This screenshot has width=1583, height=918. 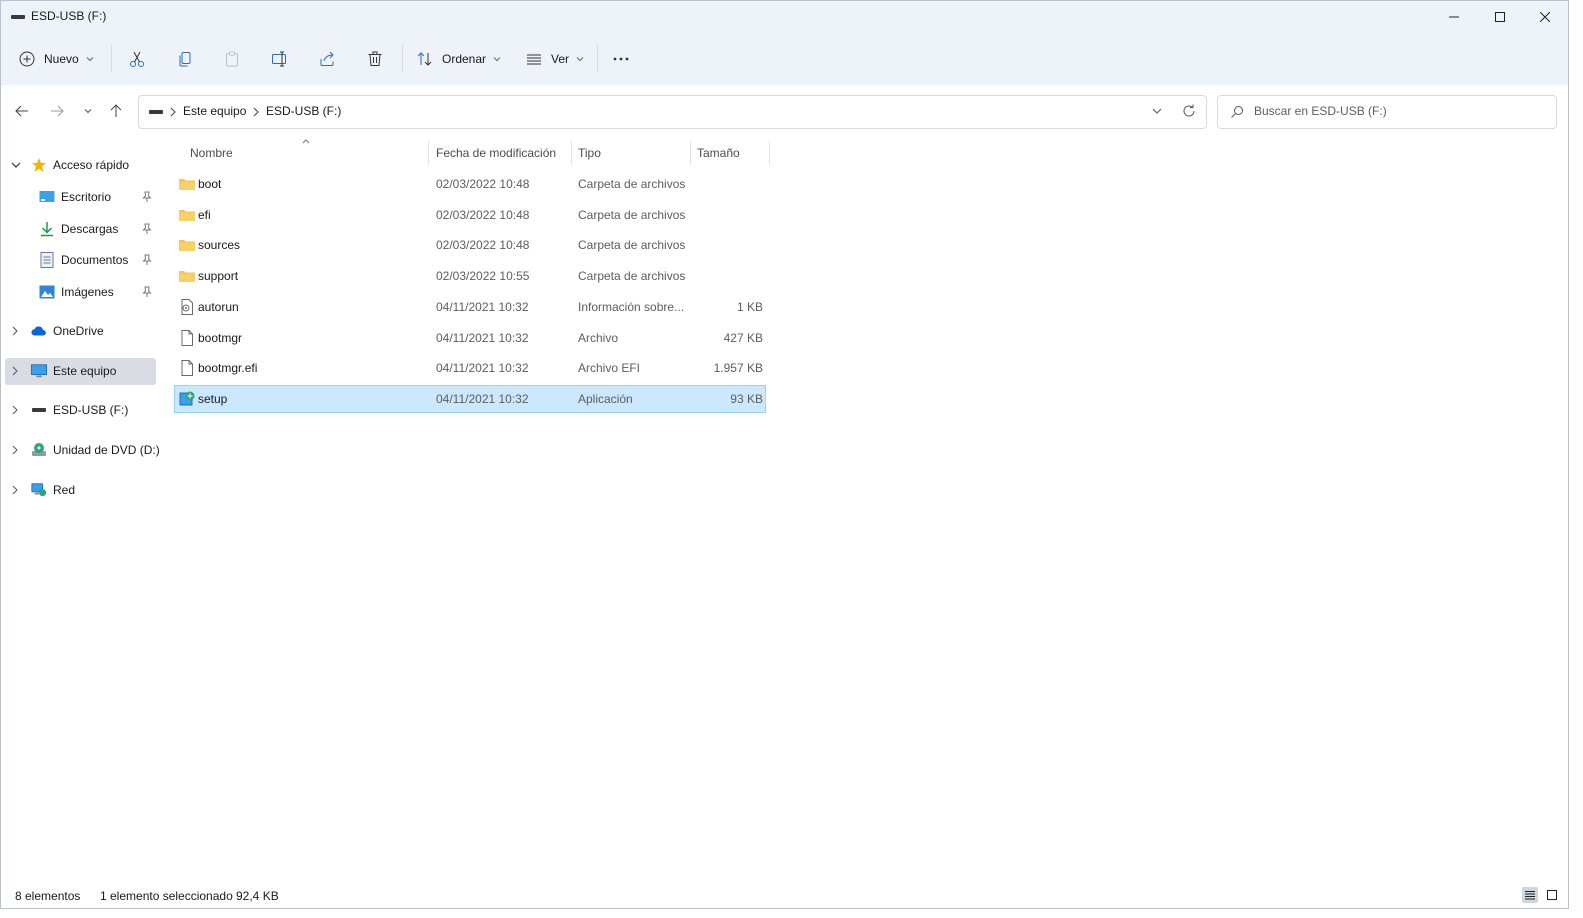 I want to click on setup-app-icon, so click(x=187, y=399).